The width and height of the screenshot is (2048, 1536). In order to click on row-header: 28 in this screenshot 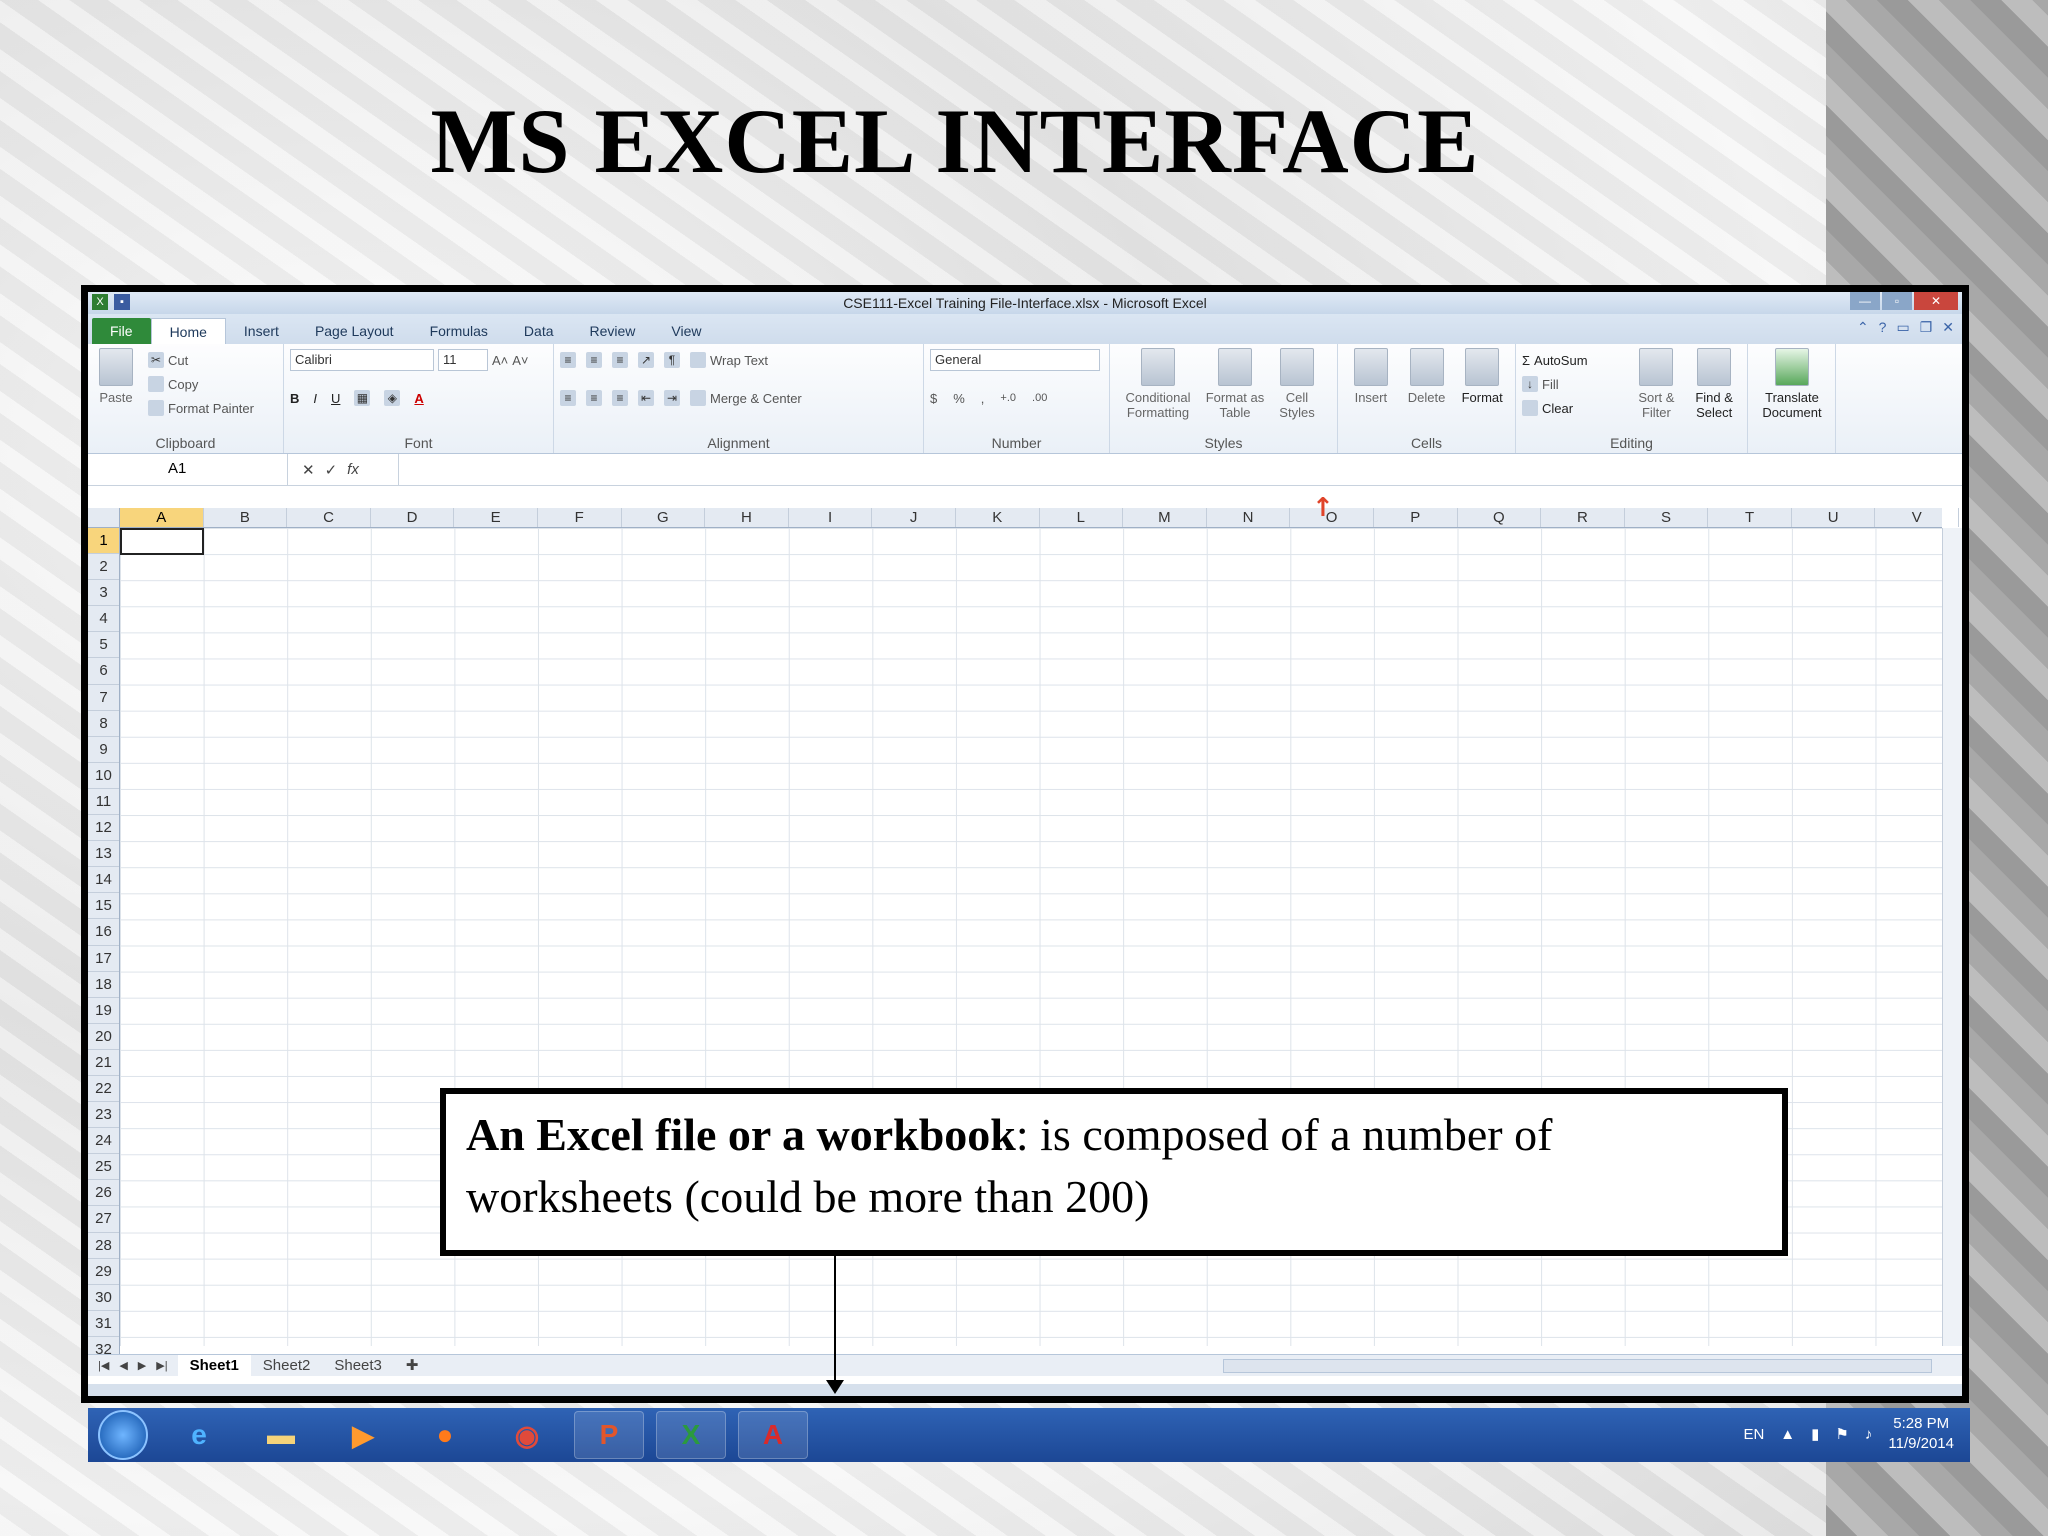, I will do `click(103, 1246)`.